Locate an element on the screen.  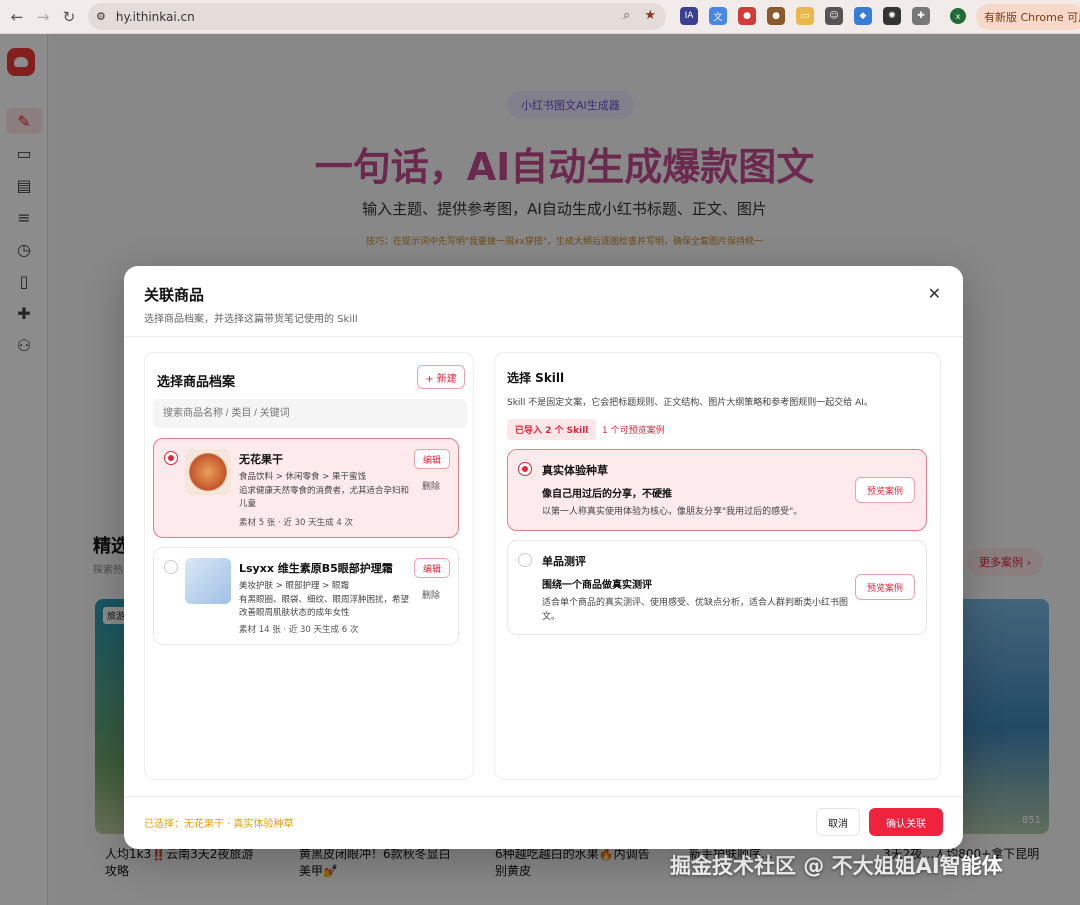
christmas-extension-icon: ● is located at coordinates (747, 16).